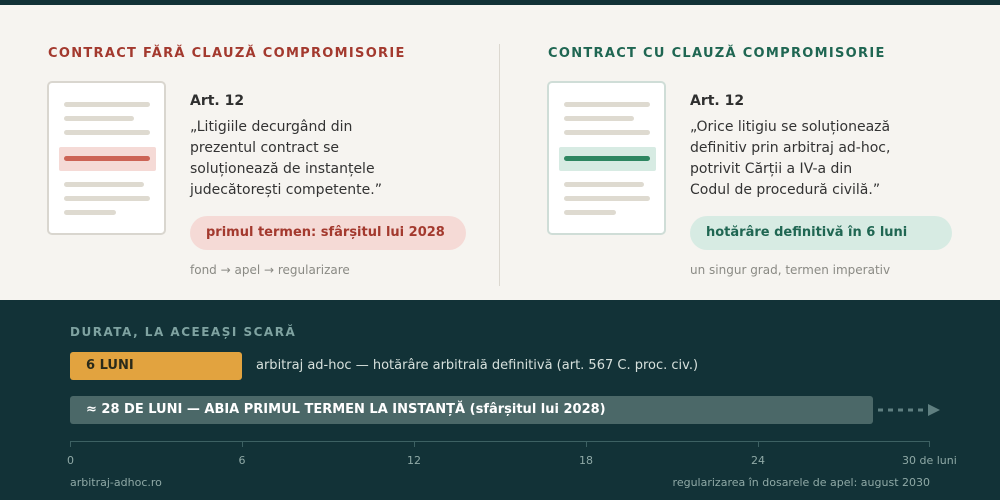 The image size is (1000, 500). Describe the element at coordinates (717, 53) in the screenshot. I see `right-column-title: CONTRACT CU CLAUZĂ COMPROMISORIE` at that location.